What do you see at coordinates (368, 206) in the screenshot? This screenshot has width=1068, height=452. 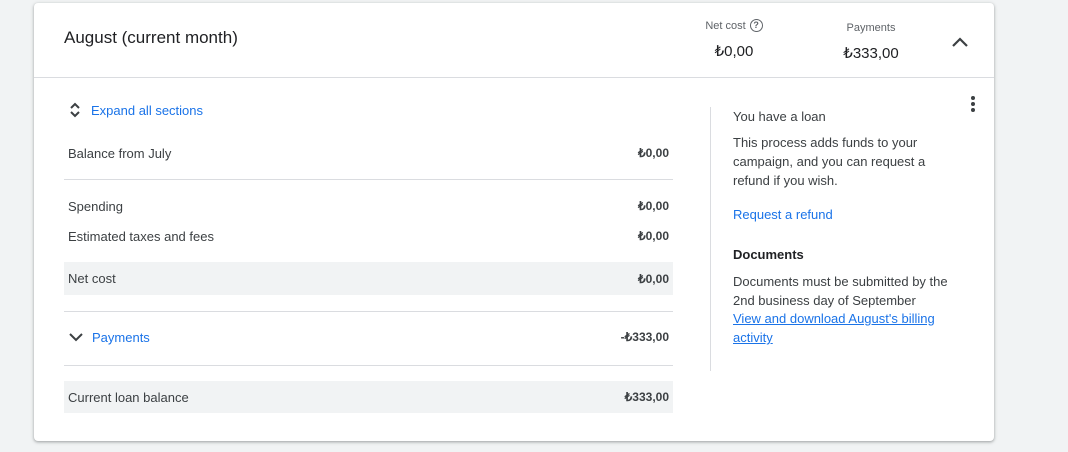 I see `spending-row: Spending ₺0,00` at bounding box center [368, 206].